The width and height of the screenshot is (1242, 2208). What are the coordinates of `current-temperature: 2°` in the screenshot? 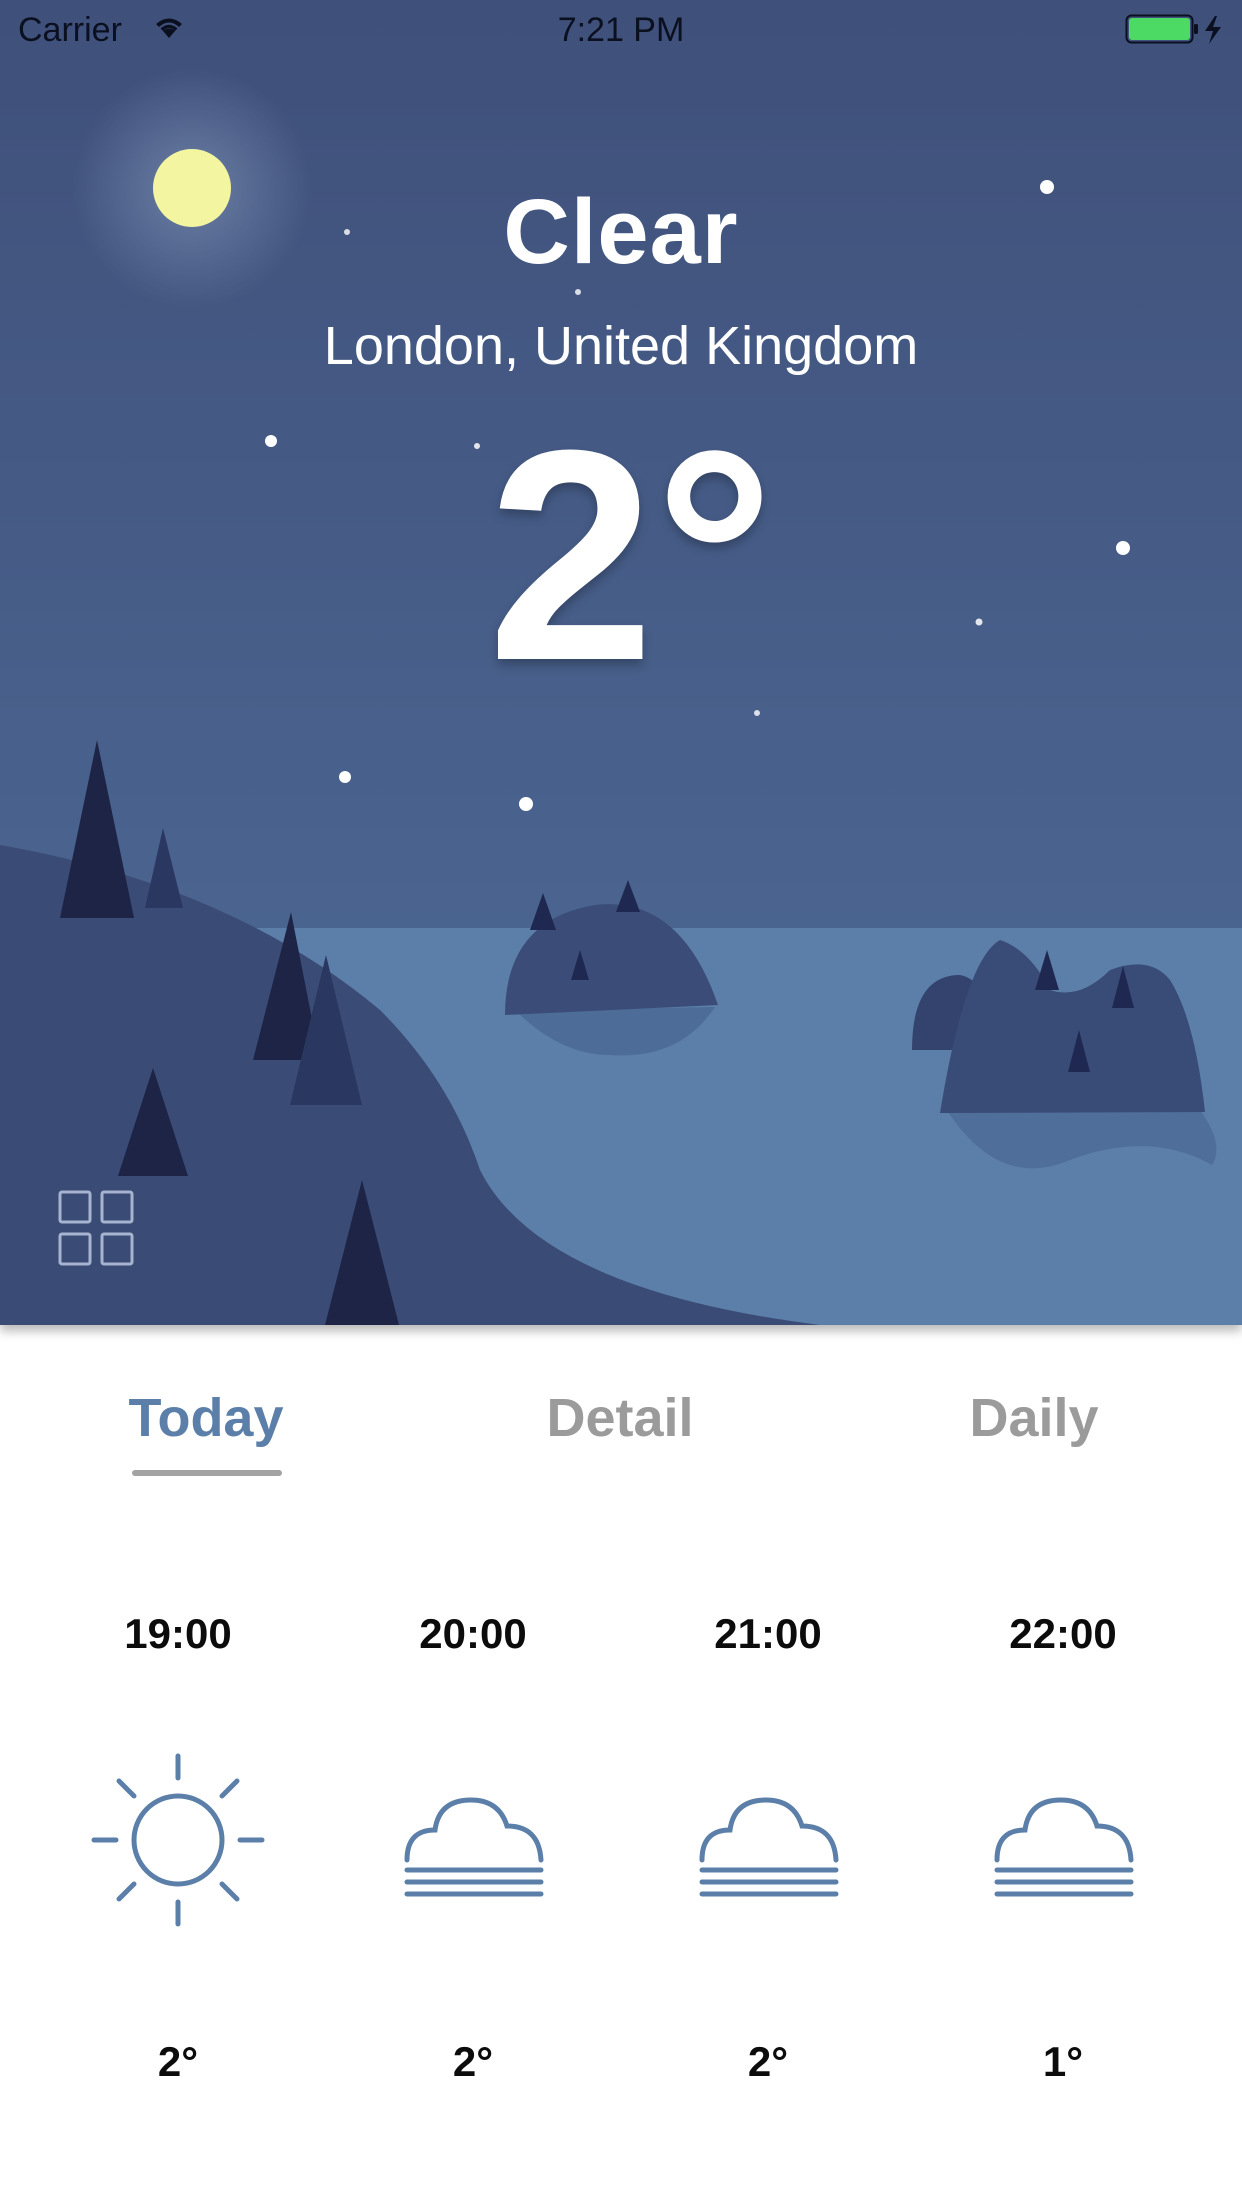 It's located at (631, 555).